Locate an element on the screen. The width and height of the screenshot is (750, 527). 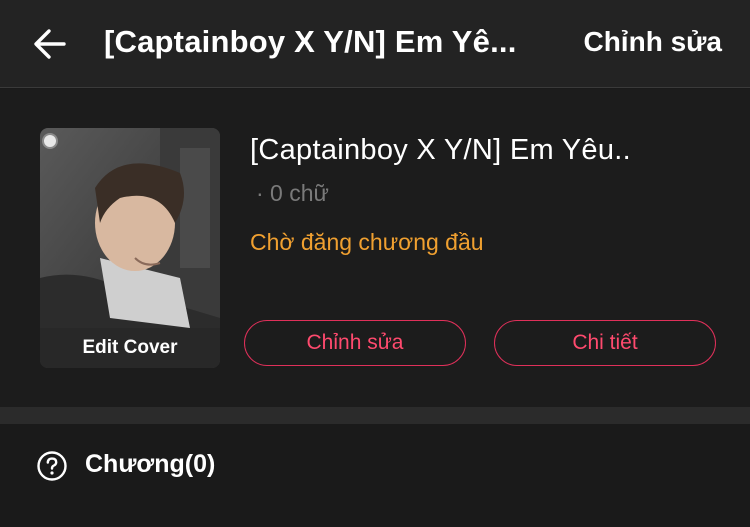
arrow-left-icon is located at coordinates (50, 44).